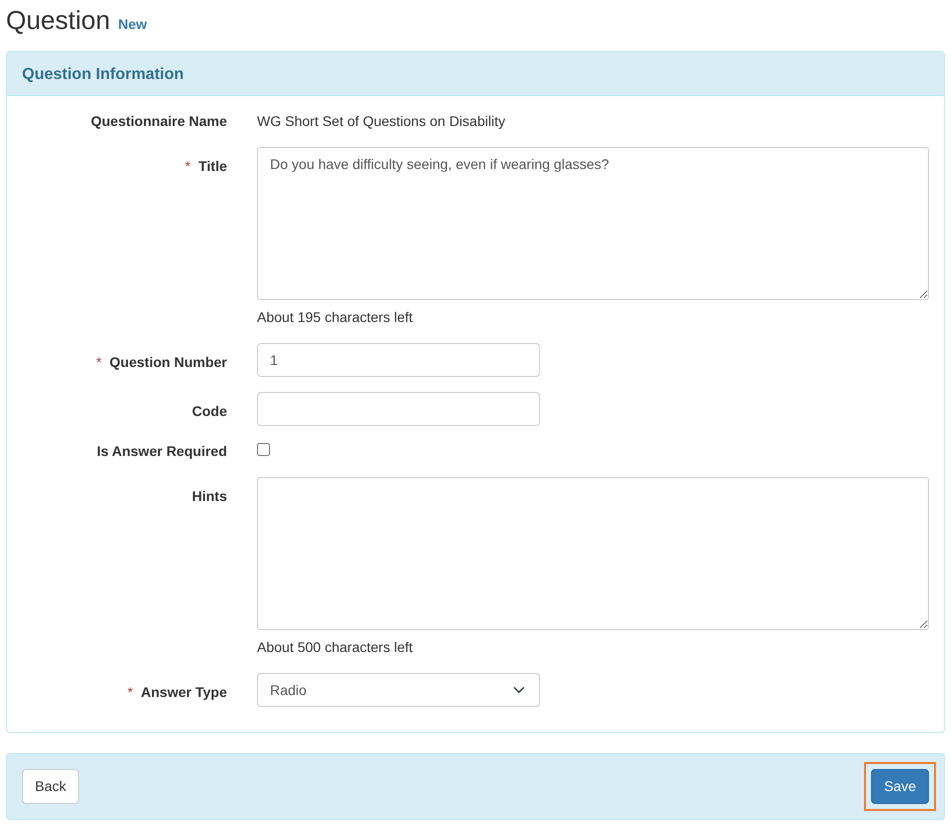 This screenshot has height=832, width=951. Describe the element at coordinates (398, 360) in the screenshot. I see `text-field: 1` at that location.